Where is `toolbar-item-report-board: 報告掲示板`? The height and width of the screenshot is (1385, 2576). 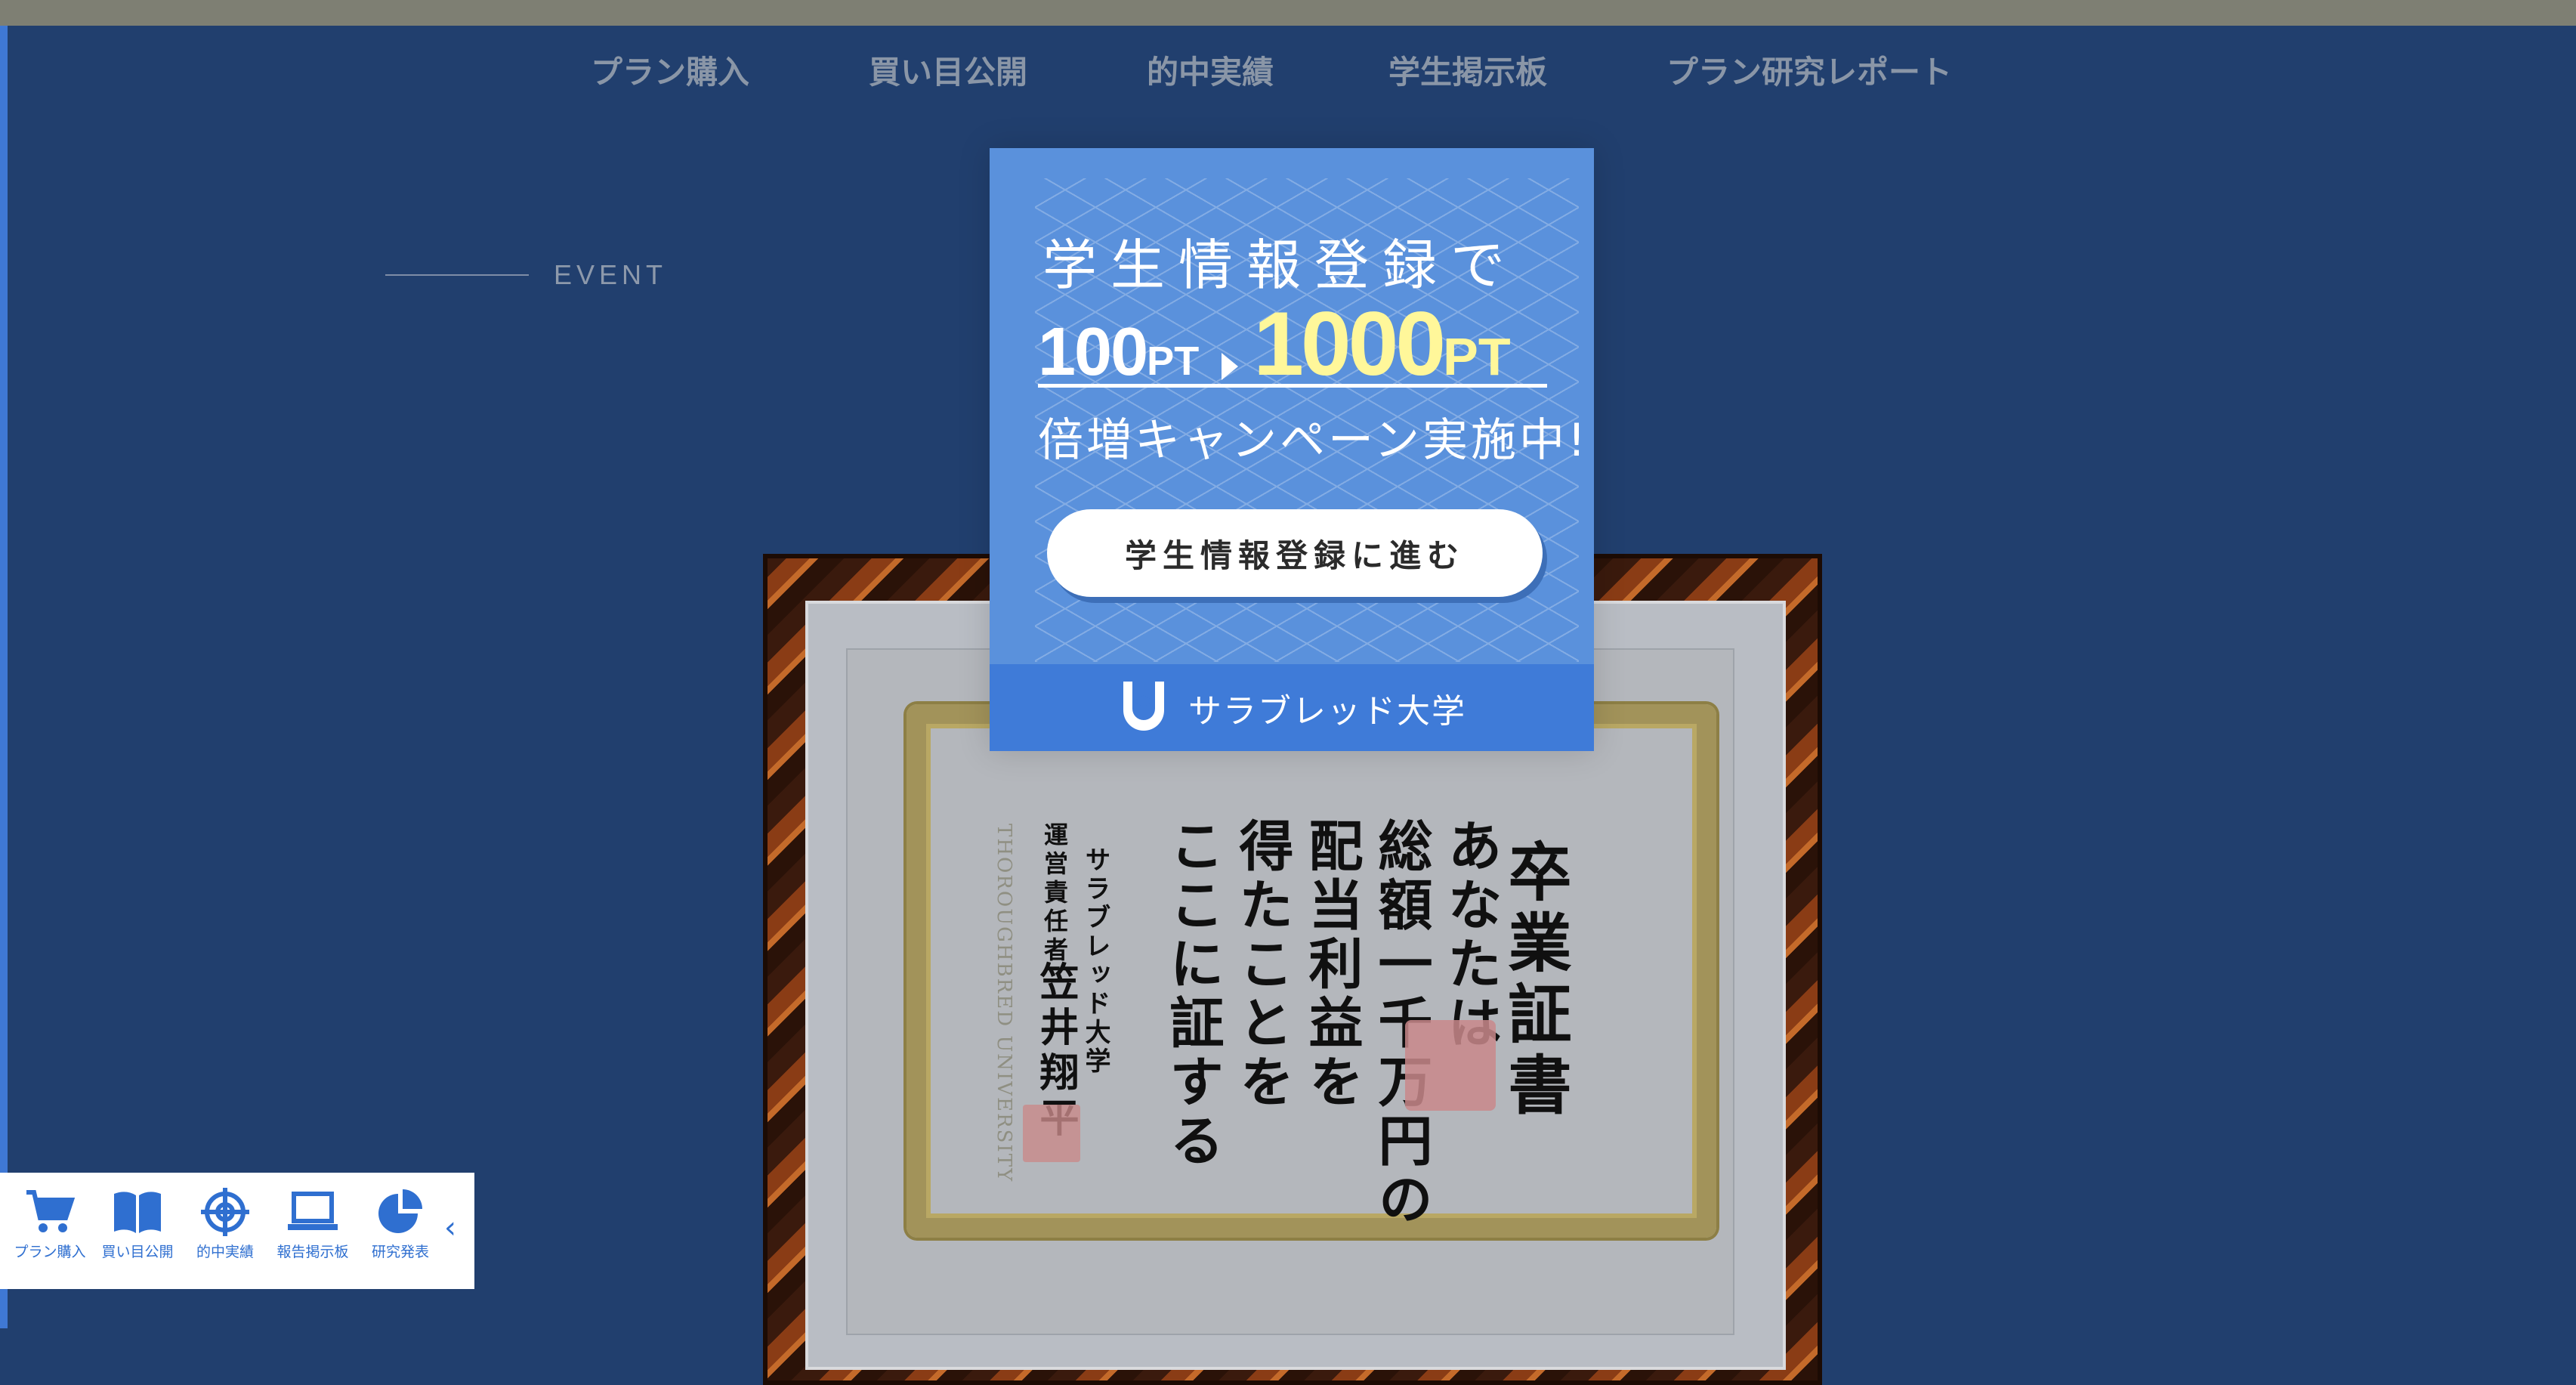
toolbar-item-report-board: 報告掲示板 is located at coordinates (313, 1224).